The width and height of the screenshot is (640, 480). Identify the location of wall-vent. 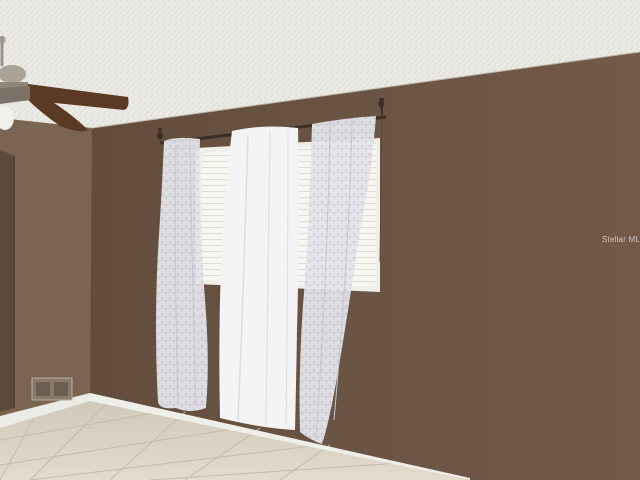
(52, 389).